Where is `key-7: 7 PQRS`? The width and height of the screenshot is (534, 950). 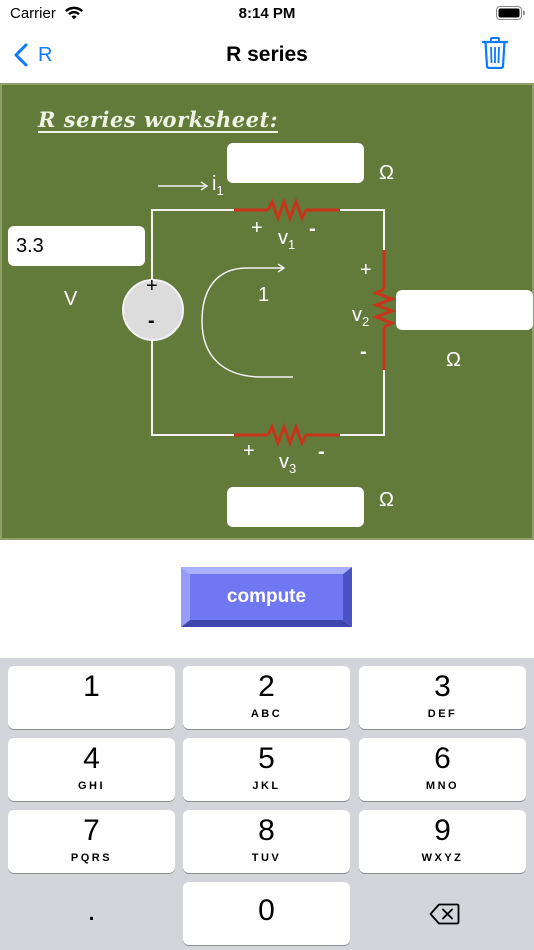
key-7: 7 PQRS is located at coordinates (91, 841).